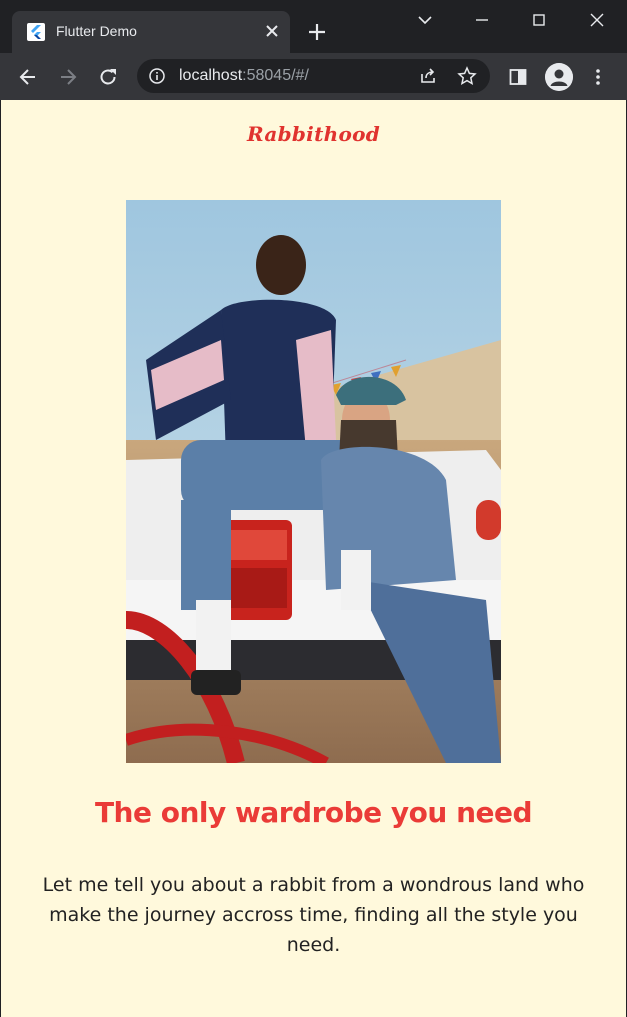 The width and height of the screenshot is (627, 1017). I want to click on share-icon, so click(428, 76).